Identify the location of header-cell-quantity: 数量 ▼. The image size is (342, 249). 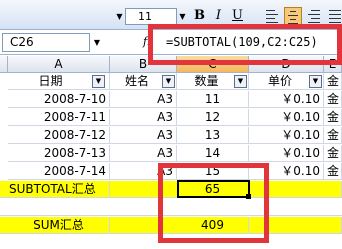
(213, 81).